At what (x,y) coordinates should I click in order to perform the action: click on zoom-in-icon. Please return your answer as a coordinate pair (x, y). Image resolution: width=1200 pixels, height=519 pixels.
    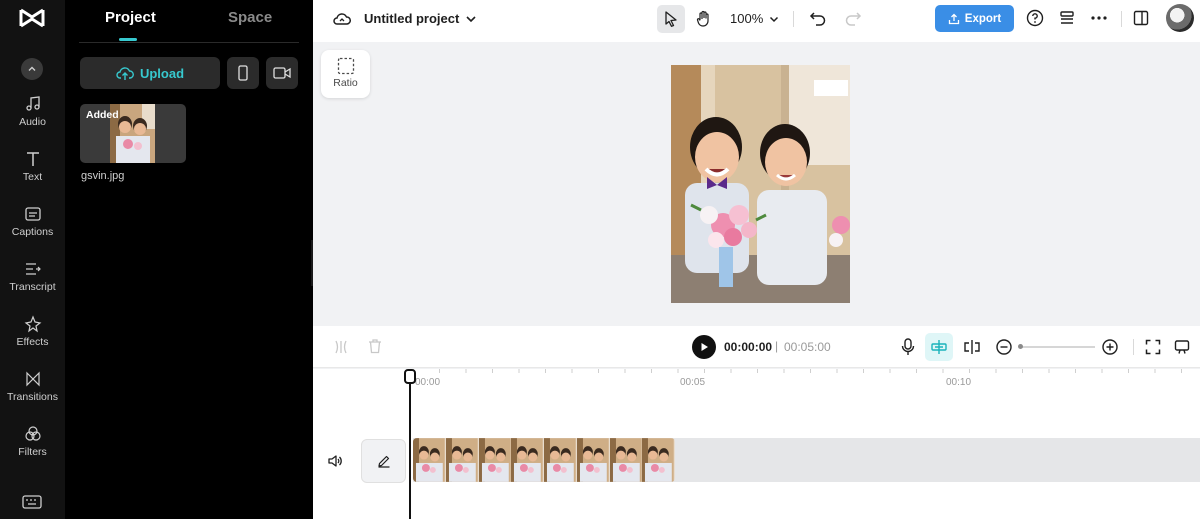
    Looking at the image, I should click on (1110, 347).